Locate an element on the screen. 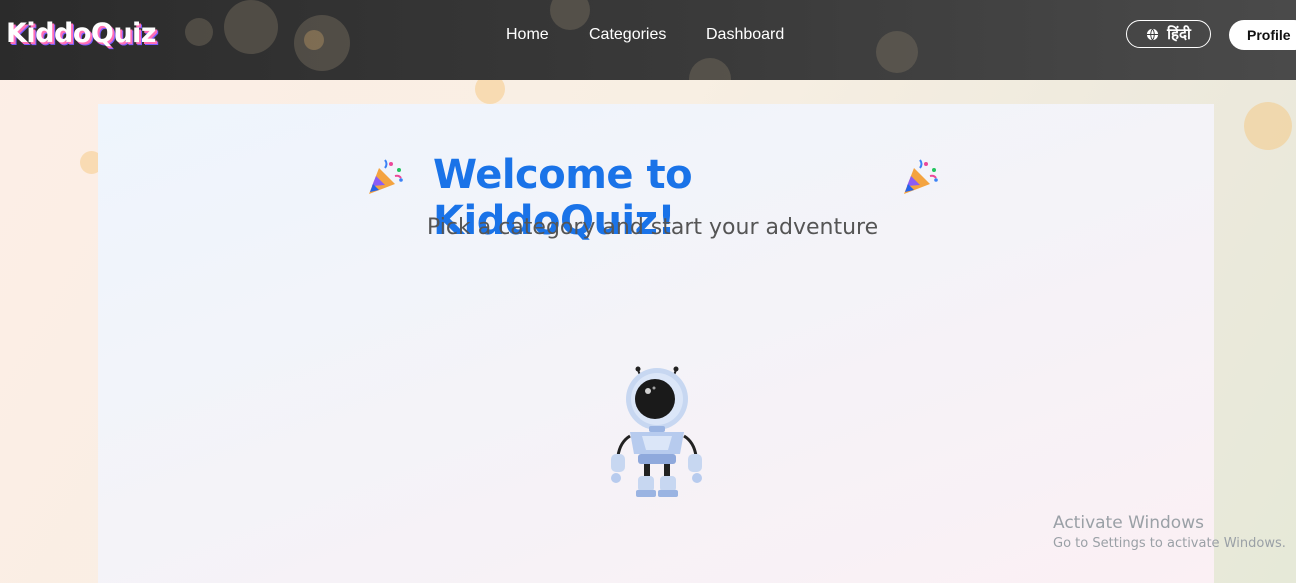  watermark-subtitle: Go to Settings to activate Windows. is located at coordinates (1169, 543).